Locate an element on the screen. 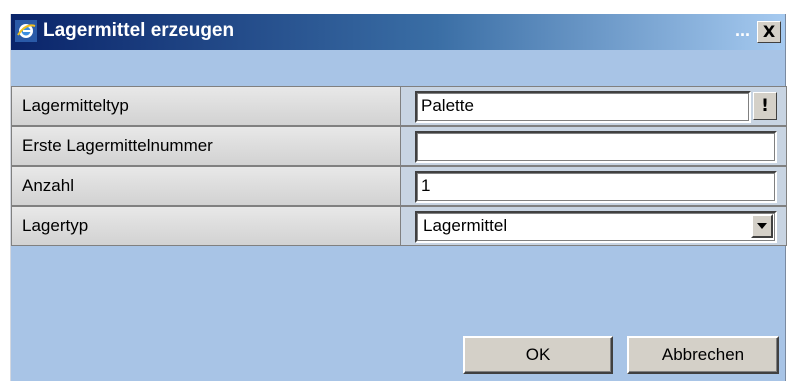 The image size is (796, 383). value-cell-lagermitteltyp: Palette ! is located at coordinates (594, 106).